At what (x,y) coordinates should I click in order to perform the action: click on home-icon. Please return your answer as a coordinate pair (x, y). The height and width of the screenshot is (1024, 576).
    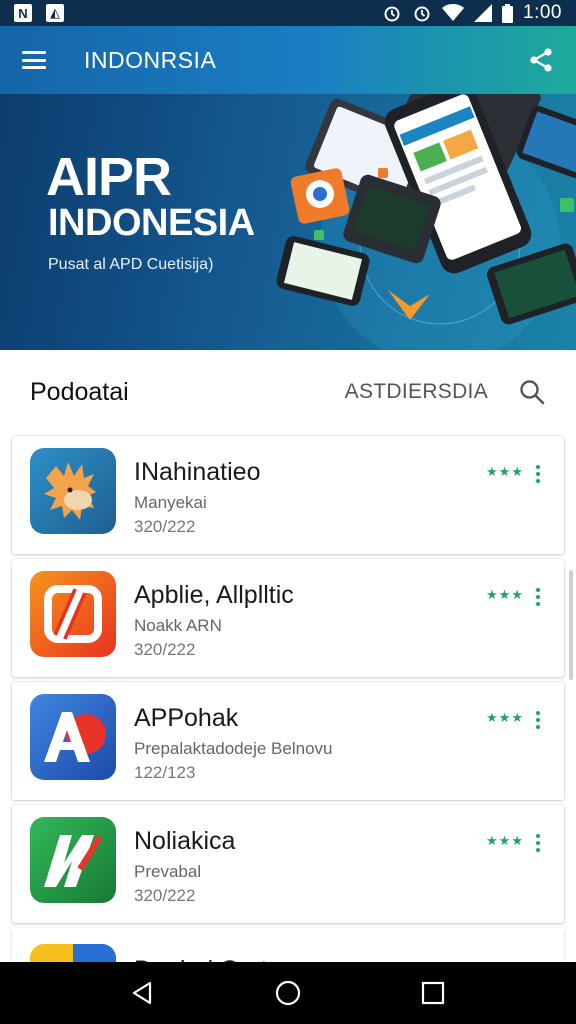
    Looking at the image, I should click on (288, 993).